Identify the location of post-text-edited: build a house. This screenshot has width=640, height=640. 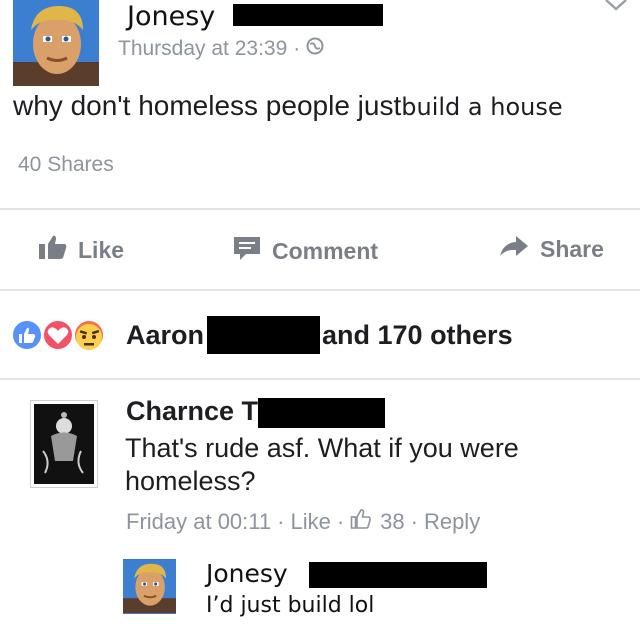
(482, 107).